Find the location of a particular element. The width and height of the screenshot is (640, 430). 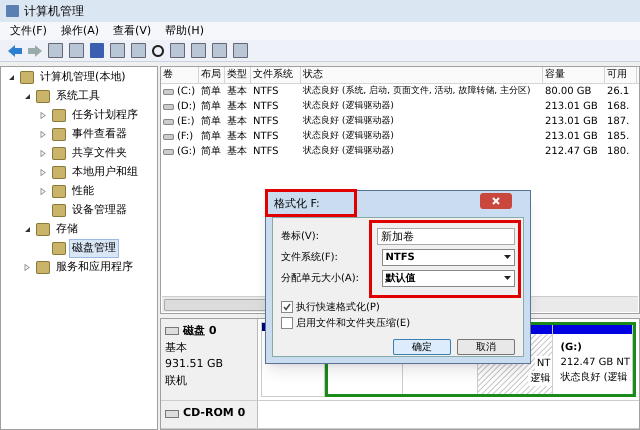

disk-info: 基本 is located at coordinates (176, 348).